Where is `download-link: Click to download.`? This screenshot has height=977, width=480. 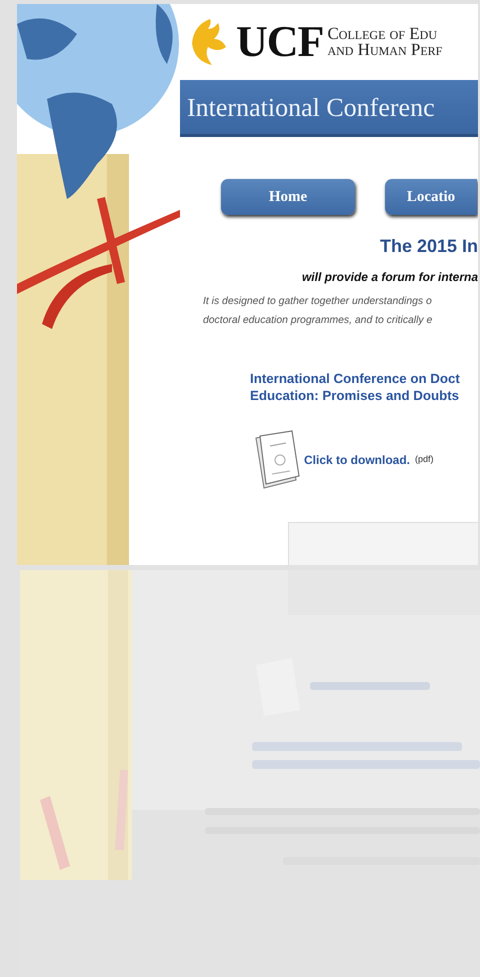
download-link: Click to download. is located at coordinates (357, 460).